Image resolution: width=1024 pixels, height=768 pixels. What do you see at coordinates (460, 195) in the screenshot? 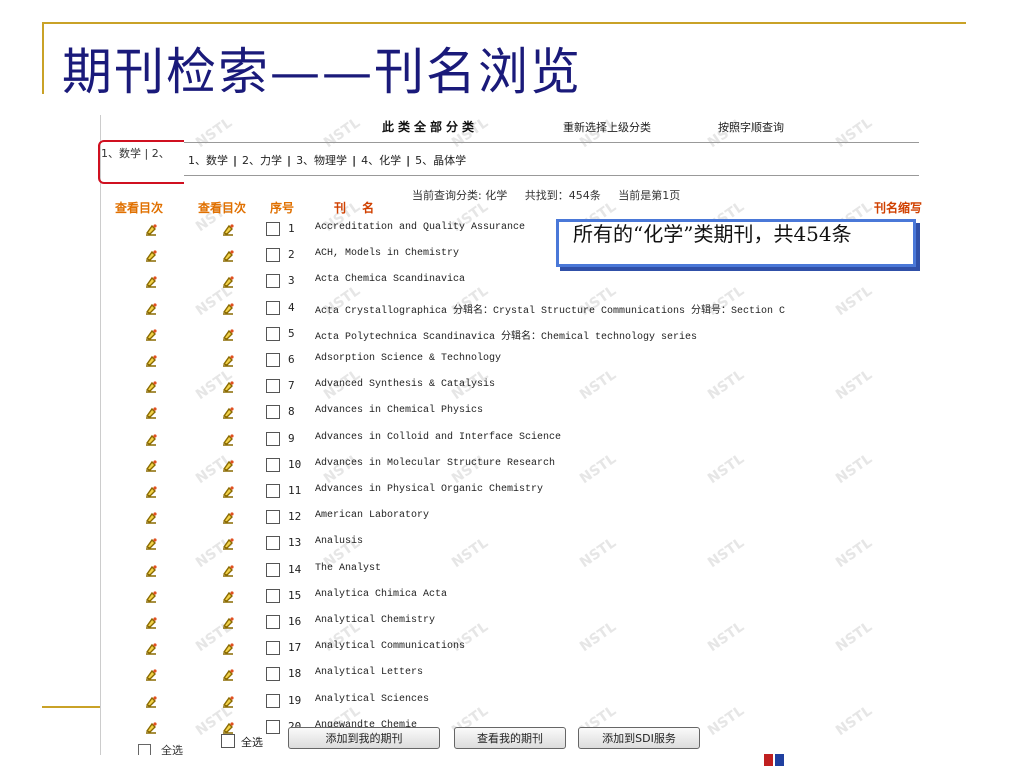
I see `current-category-text: 当前查询分类: 化学` at bounding box center [460, 195].